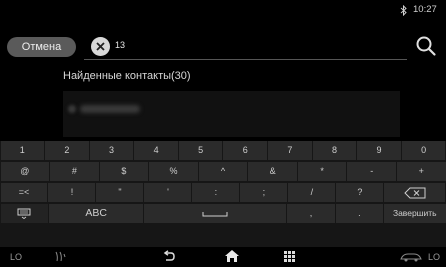  What do you see at coordinates (120, 192) in the screenshot?
I see `key-double-quote: "` at bounding box center [120, 192].